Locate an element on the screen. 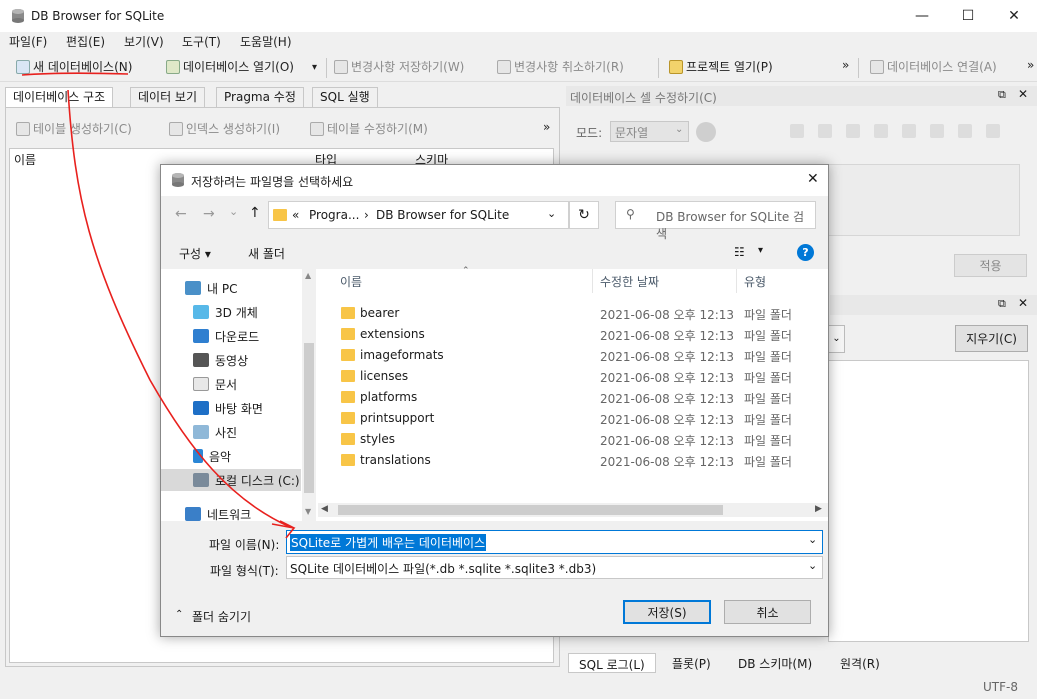  nav-music: 음악 is located at coordinates (231, 456).